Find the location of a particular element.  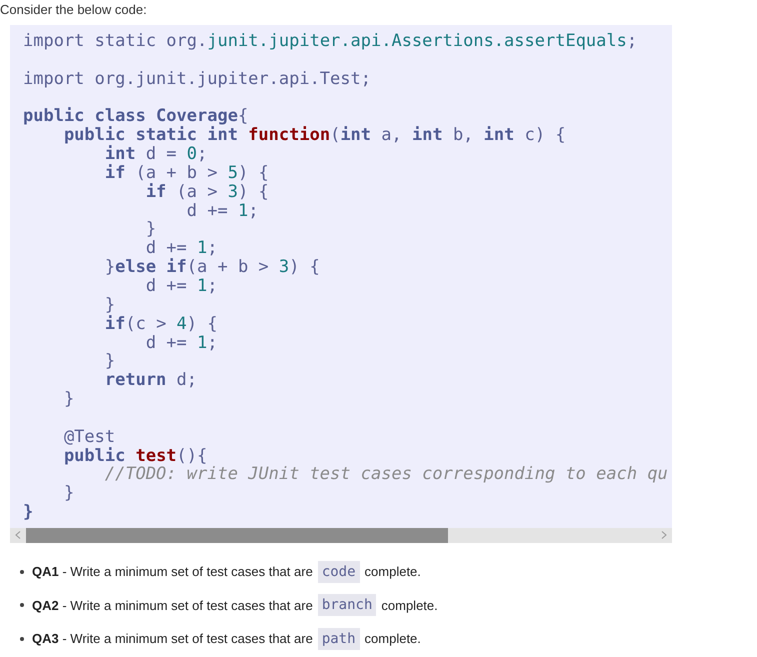

code-line: @Test is located at coordinates (89, 437).